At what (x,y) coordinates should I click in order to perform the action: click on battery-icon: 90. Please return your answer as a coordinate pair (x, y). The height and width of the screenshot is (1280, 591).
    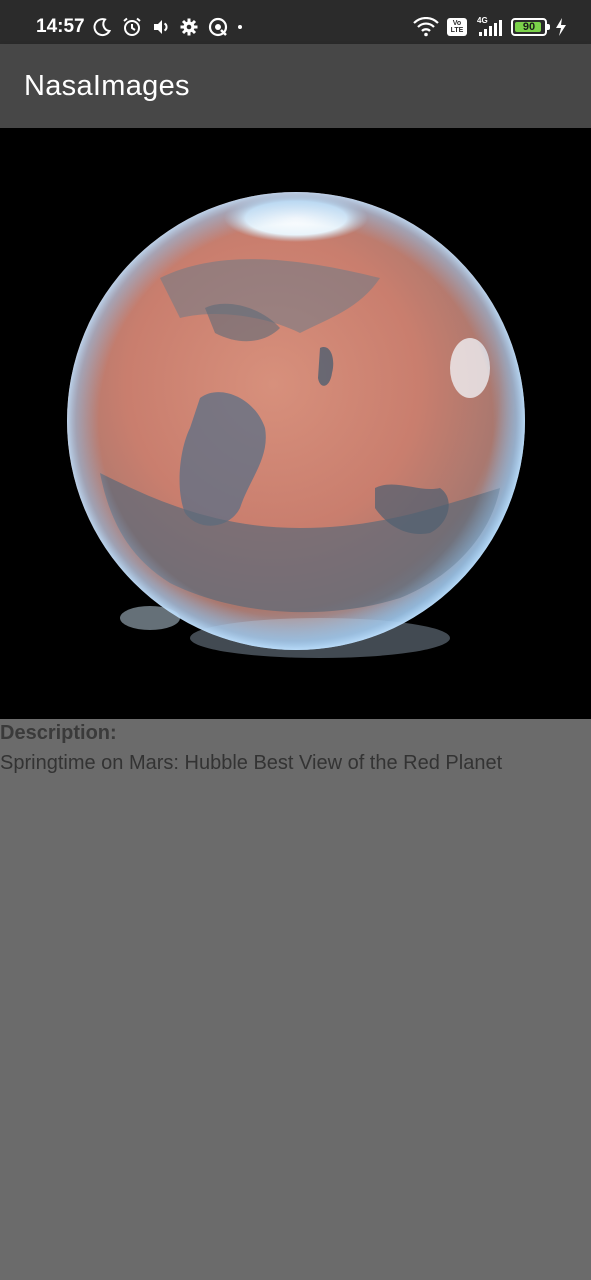
    Looking at the image, I should click on (530, 27).